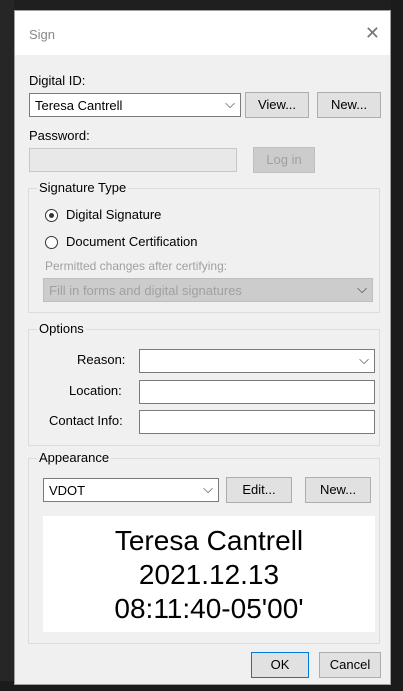 The width and height of the screenshot is (403, 691). Describe the element at coordinates (372, 33) in the screenshot. I see `close-icon: ✕` at that location.